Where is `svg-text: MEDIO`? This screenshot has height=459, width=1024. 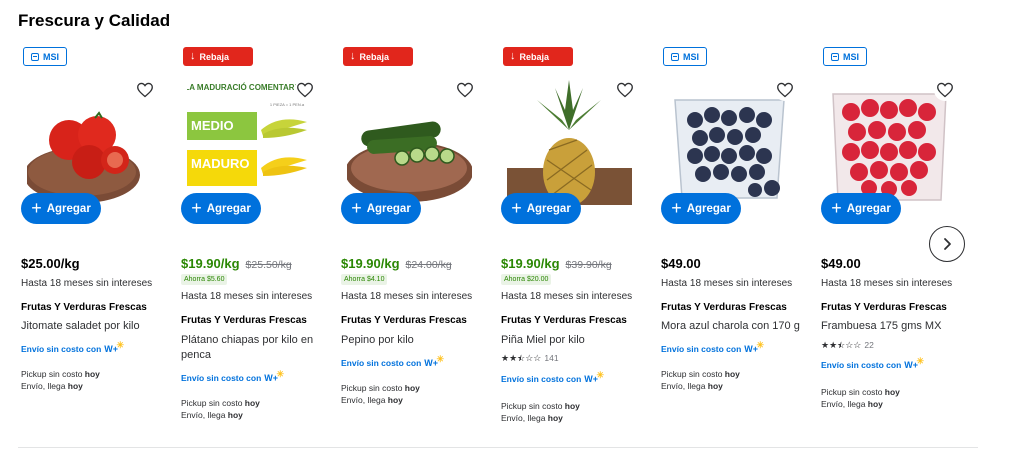
svg-text: MEDIO is located at coordinates (212, 125).